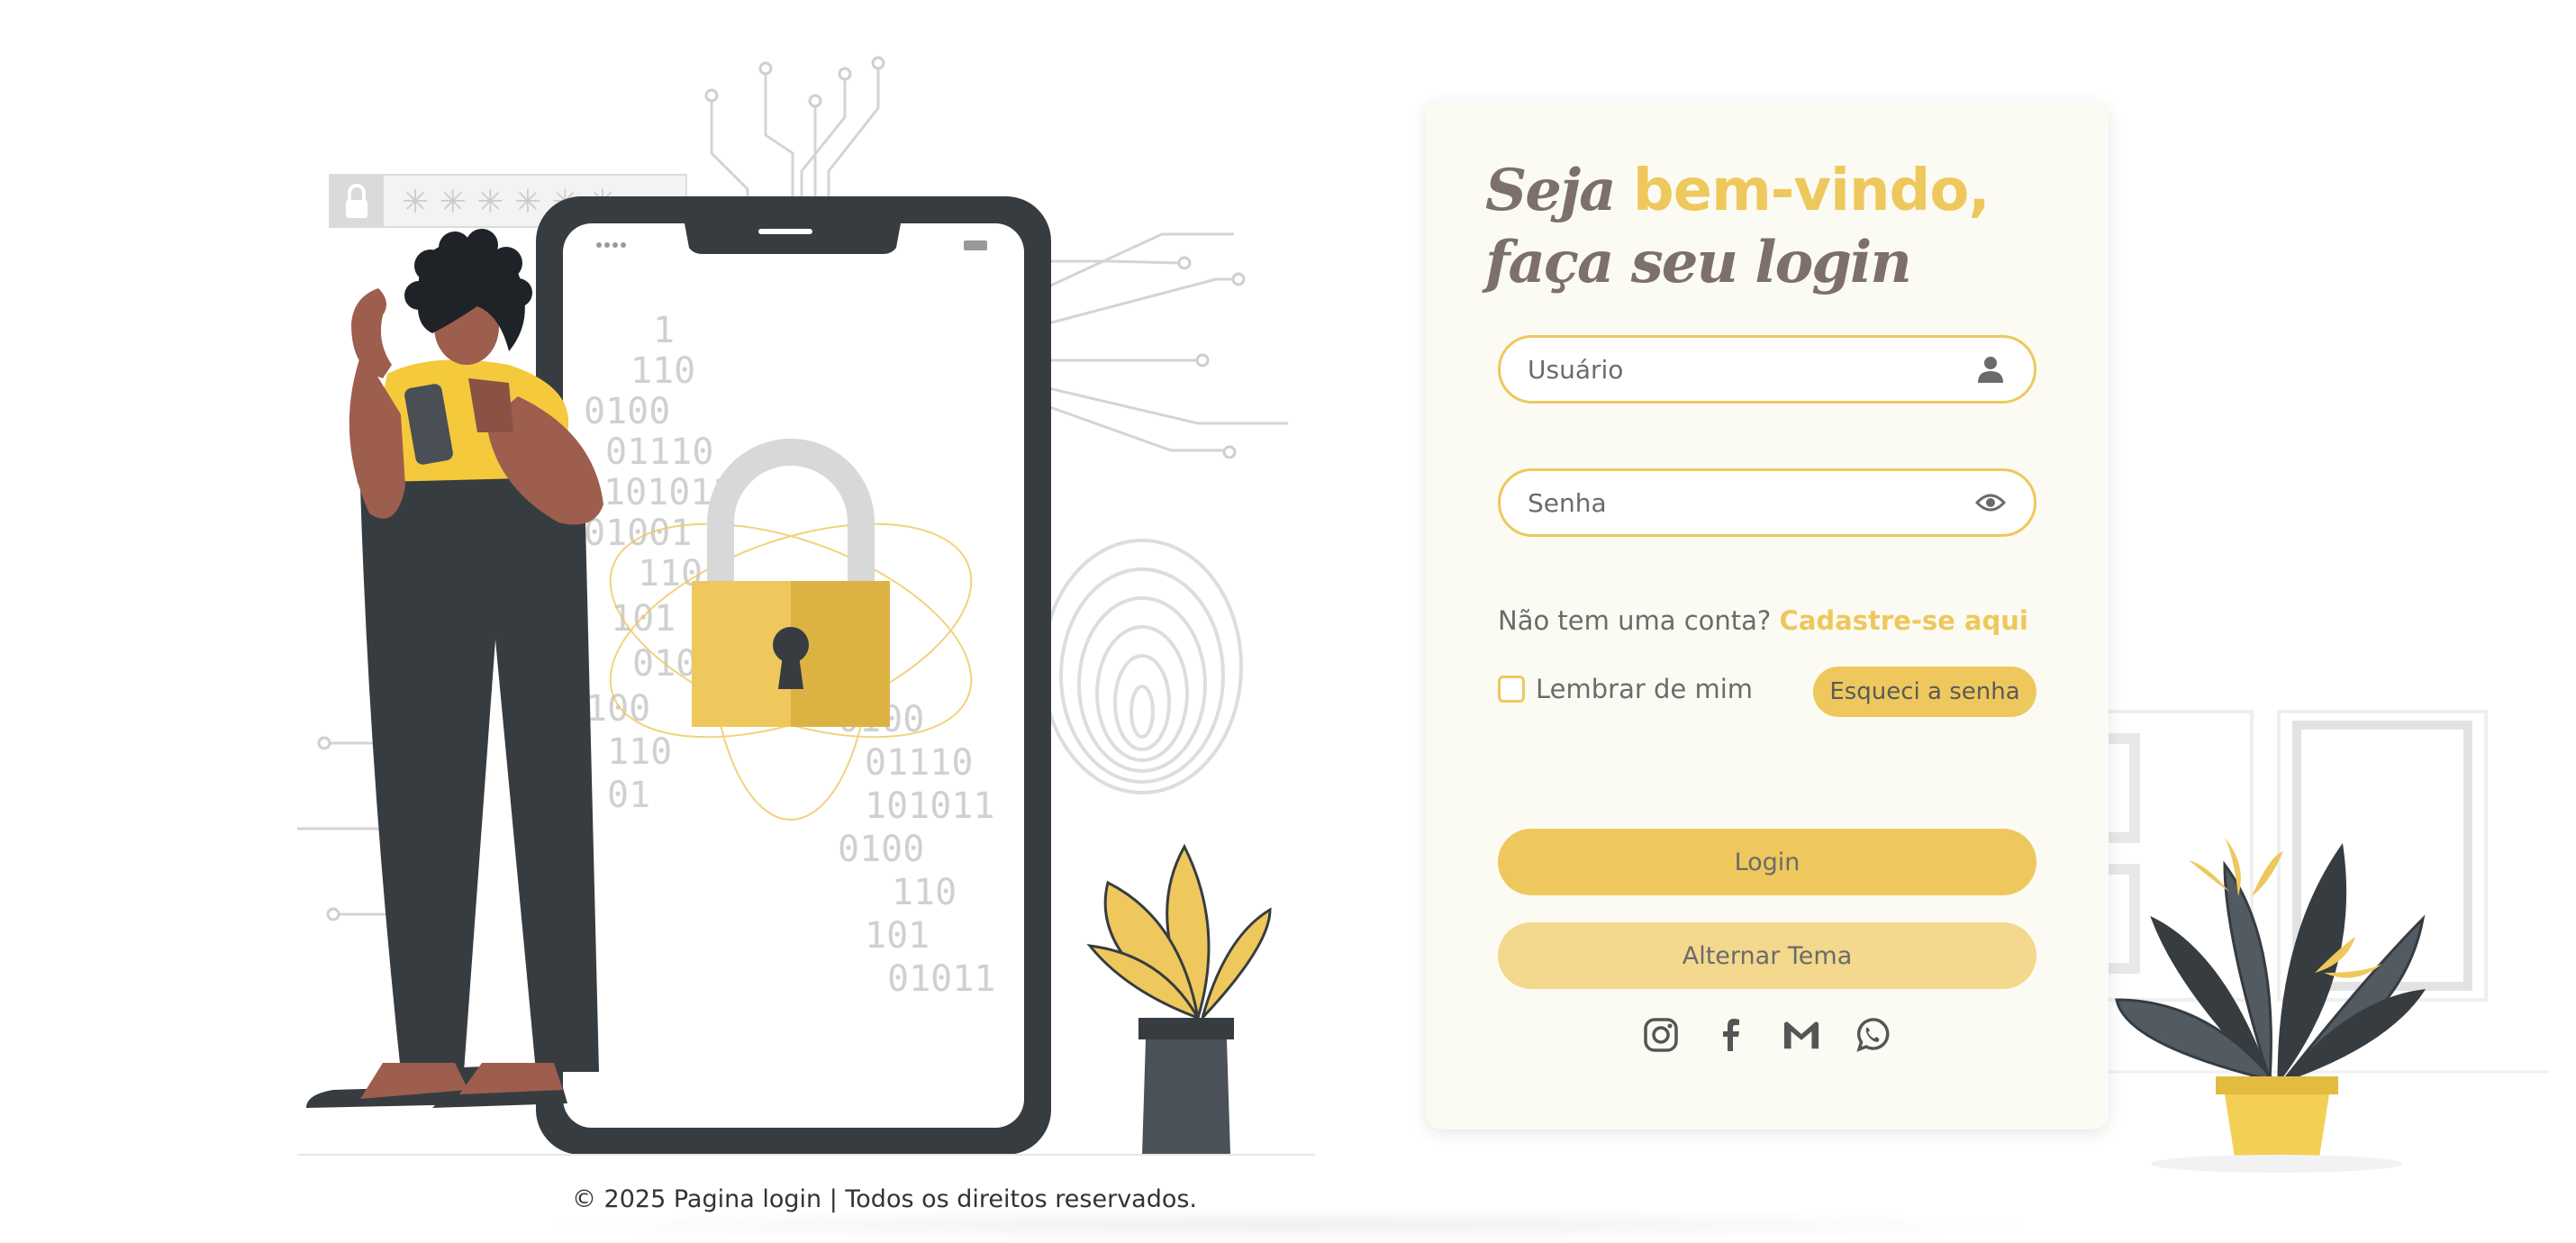 The height and width of the screenshot is (1243, 2576). What do you see at coordinates (1737, 502) in the screenshot?
I see `password-input` at bounding box center [1737, 502].